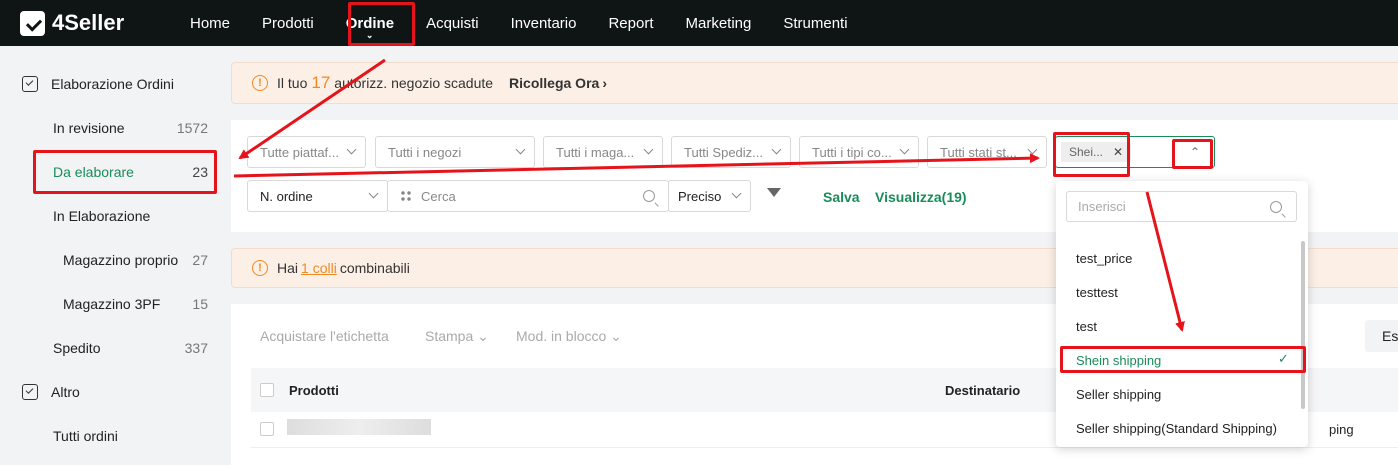  What do you see at coordinates (317, 196) in the screenshot?
I see `order-field-select: N. ordine` at bounding box center [317, 196].